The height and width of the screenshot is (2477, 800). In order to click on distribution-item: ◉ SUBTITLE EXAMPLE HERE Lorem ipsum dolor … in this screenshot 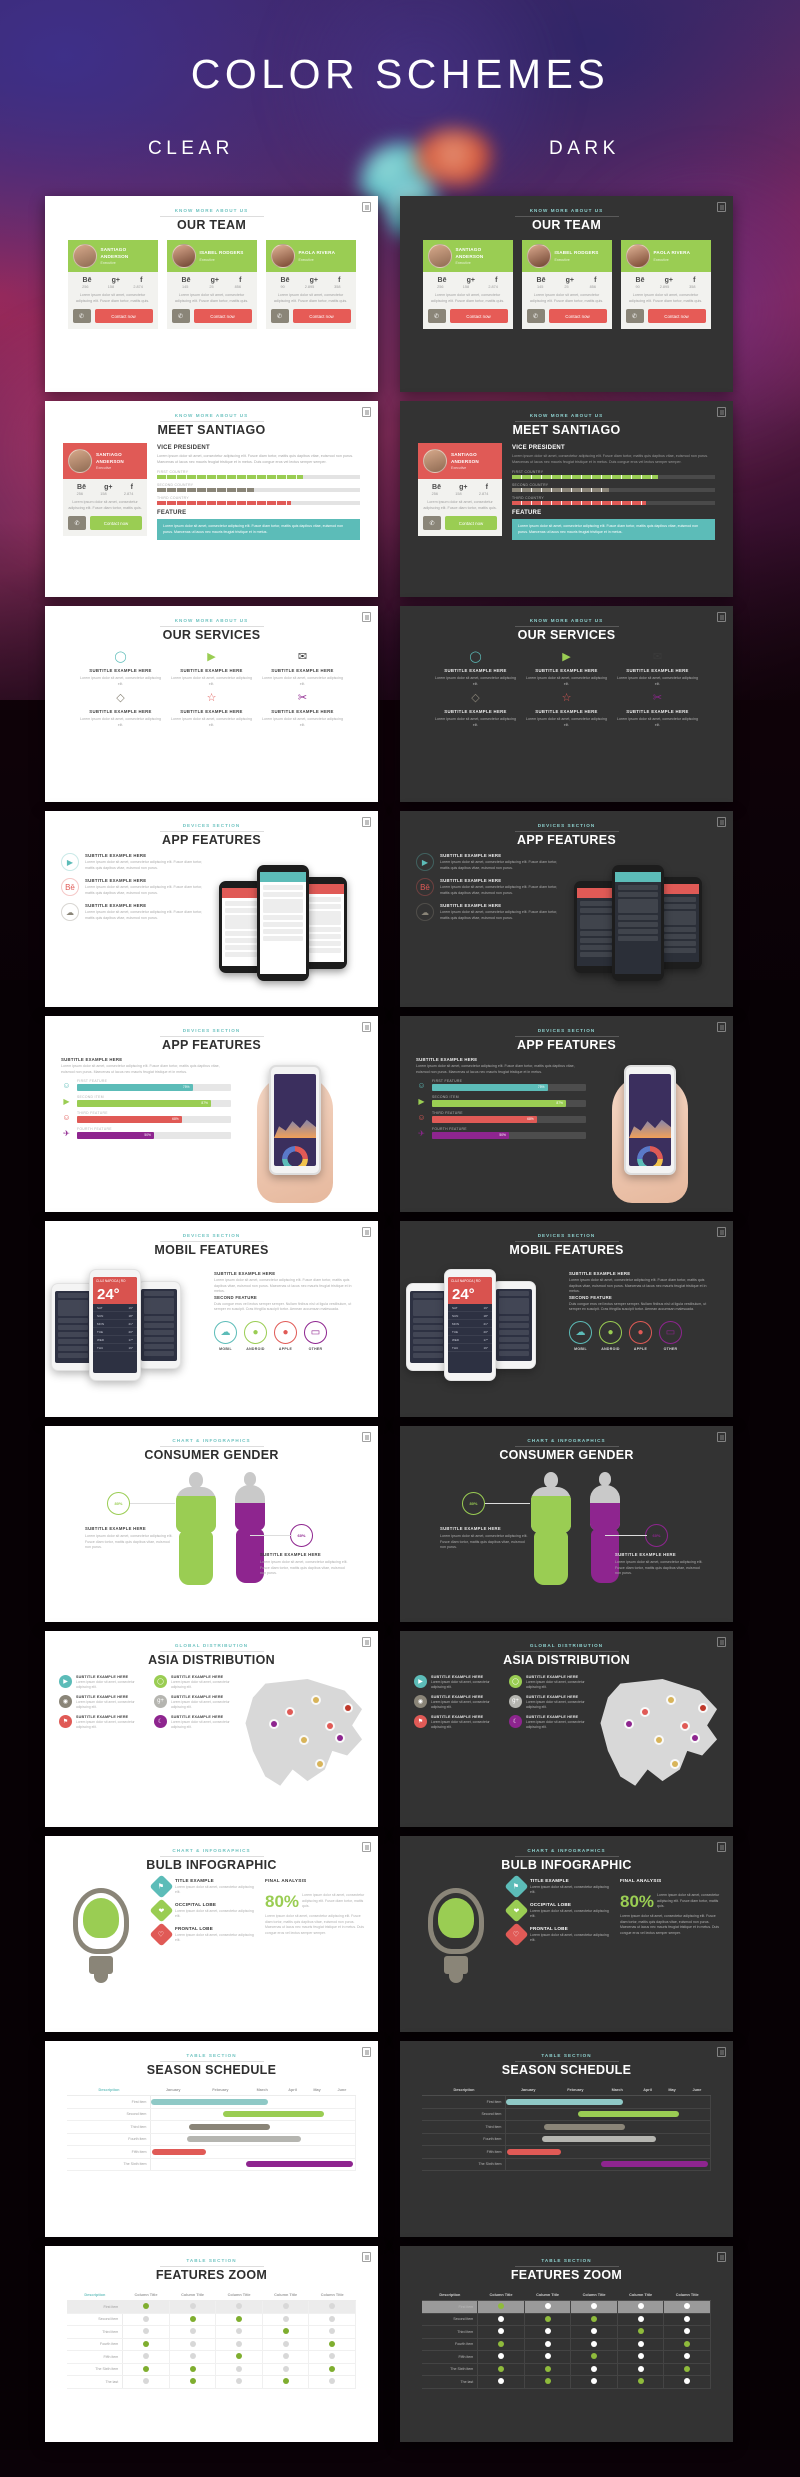, I will do `click(457, 1702)`.